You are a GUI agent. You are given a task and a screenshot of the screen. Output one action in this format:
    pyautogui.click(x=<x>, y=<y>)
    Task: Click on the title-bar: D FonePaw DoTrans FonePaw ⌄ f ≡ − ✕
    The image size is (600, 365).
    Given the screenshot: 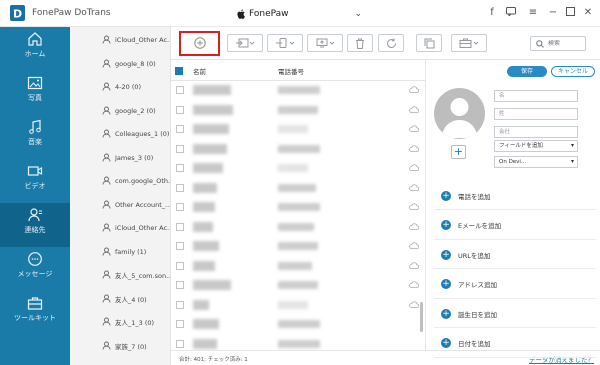 What is the action you would take?
    pyautogui.click(x=300, y=13)
    